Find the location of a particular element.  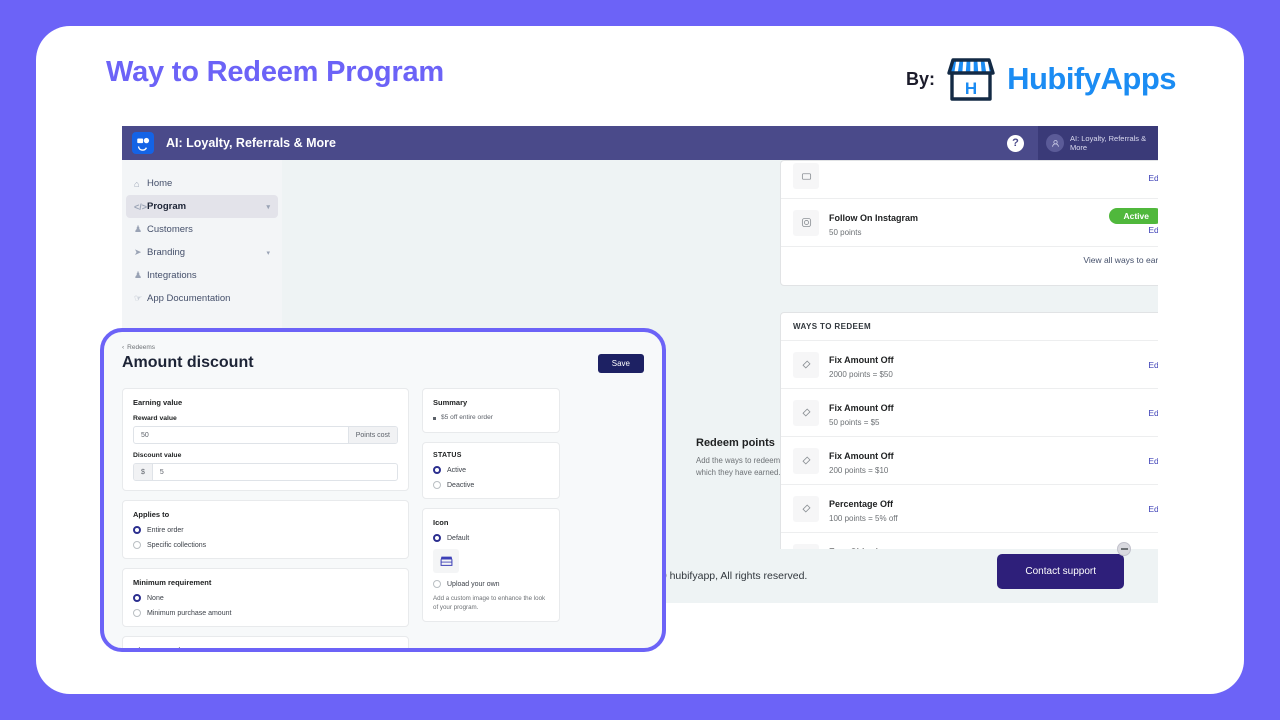

summary-title: Summary is located at coordinates (450, 402).